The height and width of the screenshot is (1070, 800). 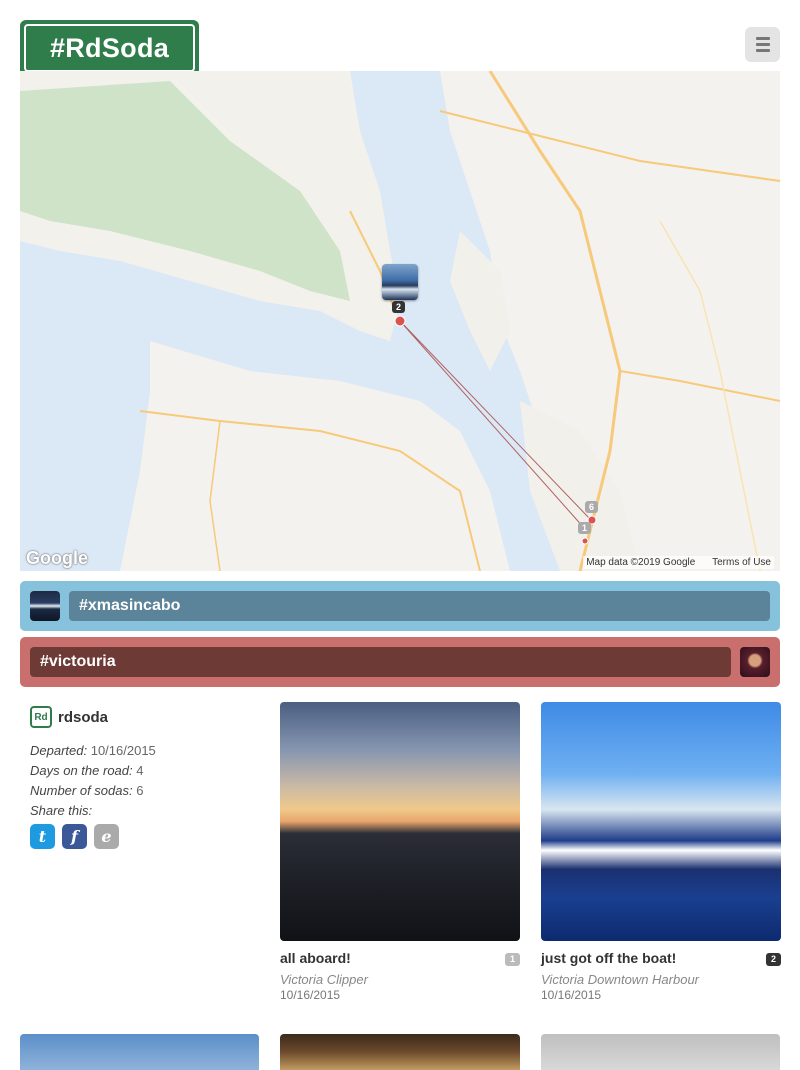 What do you see at coordinates (123, 750) in the screenshot?
I see `departed-value: 10/16/2015` at bounding box center [123, 750].